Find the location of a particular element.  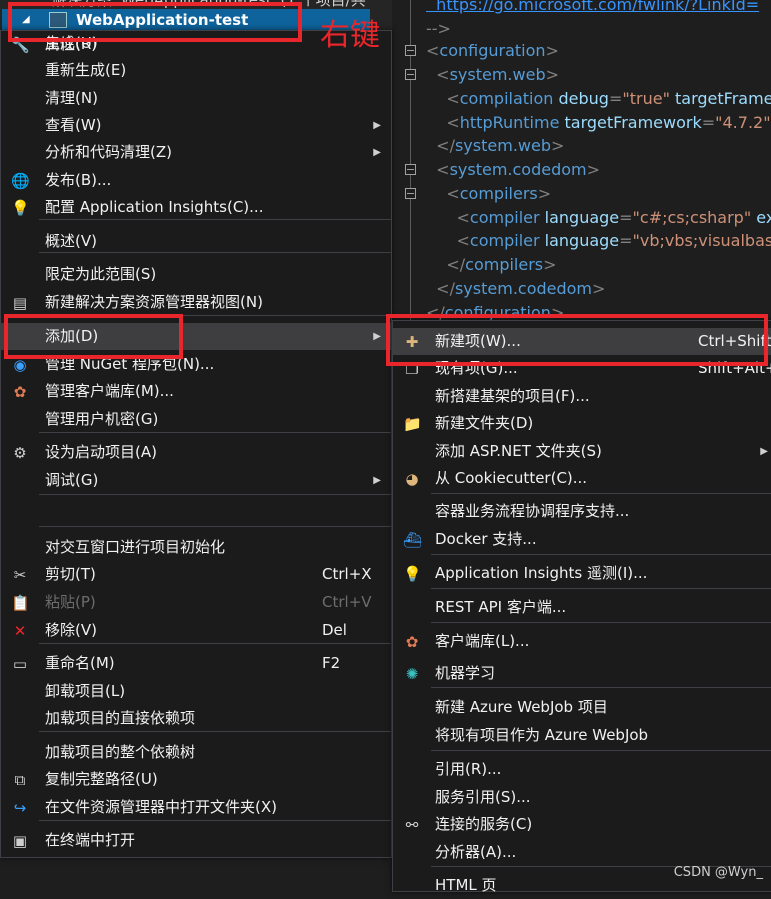

code-token: httpRuntime is located at coordinates (509, 122).